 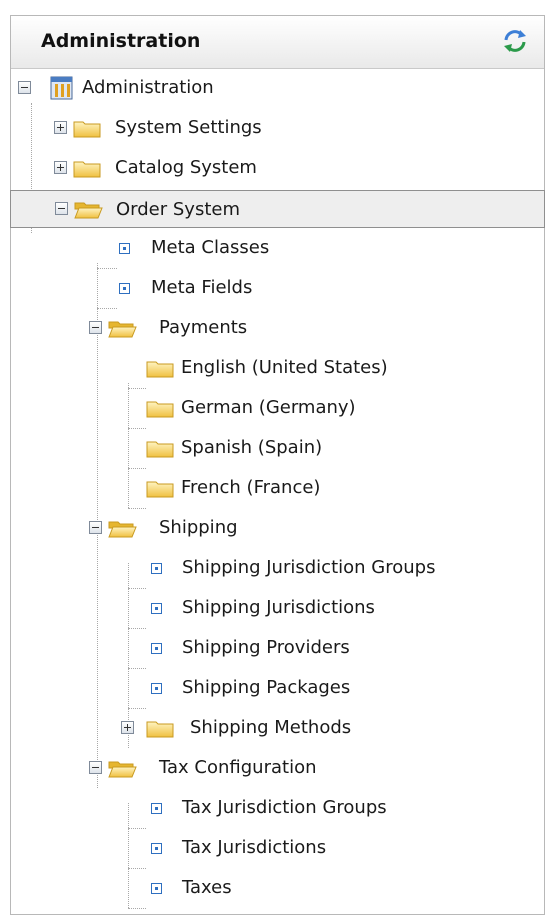 What do you see at coordinates (207, 887) in the screenshot?
I see `tree-node-label: Taxes` at bounding box center [207, 887].